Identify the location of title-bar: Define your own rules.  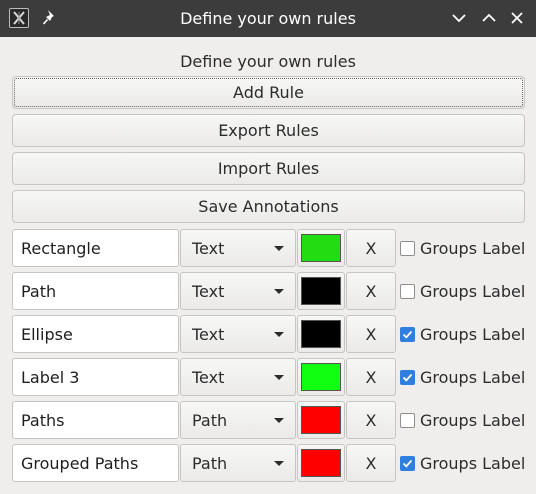
(268, 18).